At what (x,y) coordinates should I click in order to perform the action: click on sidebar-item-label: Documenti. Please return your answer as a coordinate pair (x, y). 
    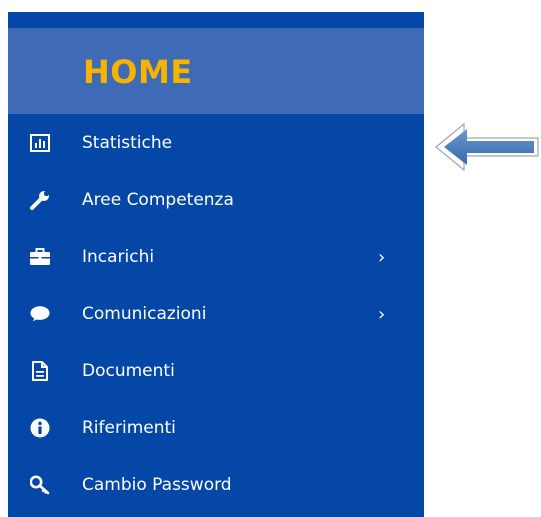
    Looking at the image, I should click on (128, 370).